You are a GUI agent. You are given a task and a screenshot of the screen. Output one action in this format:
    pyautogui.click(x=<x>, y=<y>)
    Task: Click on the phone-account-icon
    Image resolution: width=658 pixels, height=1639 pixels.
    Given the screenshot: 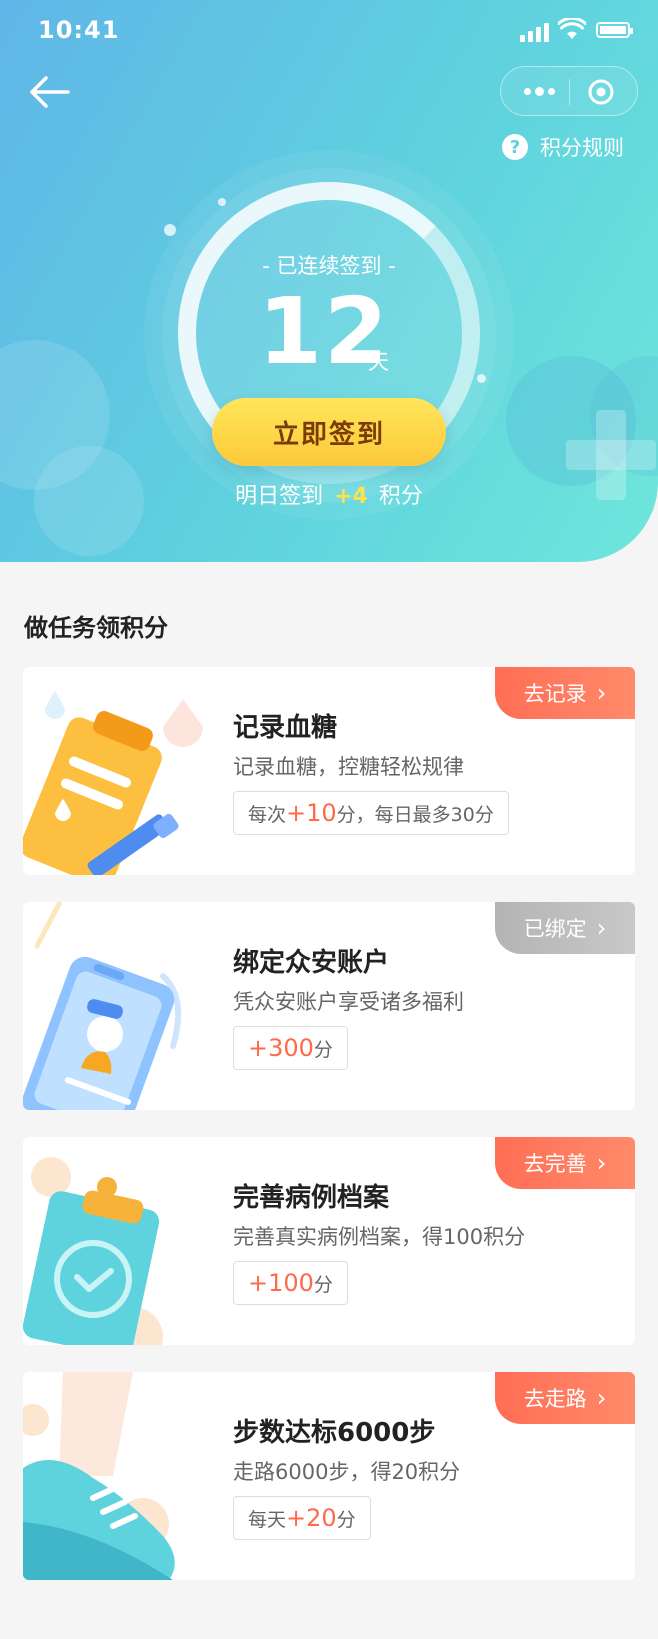 What is the action you would take?
    pyautogui.click(x=102, y=1006)
    